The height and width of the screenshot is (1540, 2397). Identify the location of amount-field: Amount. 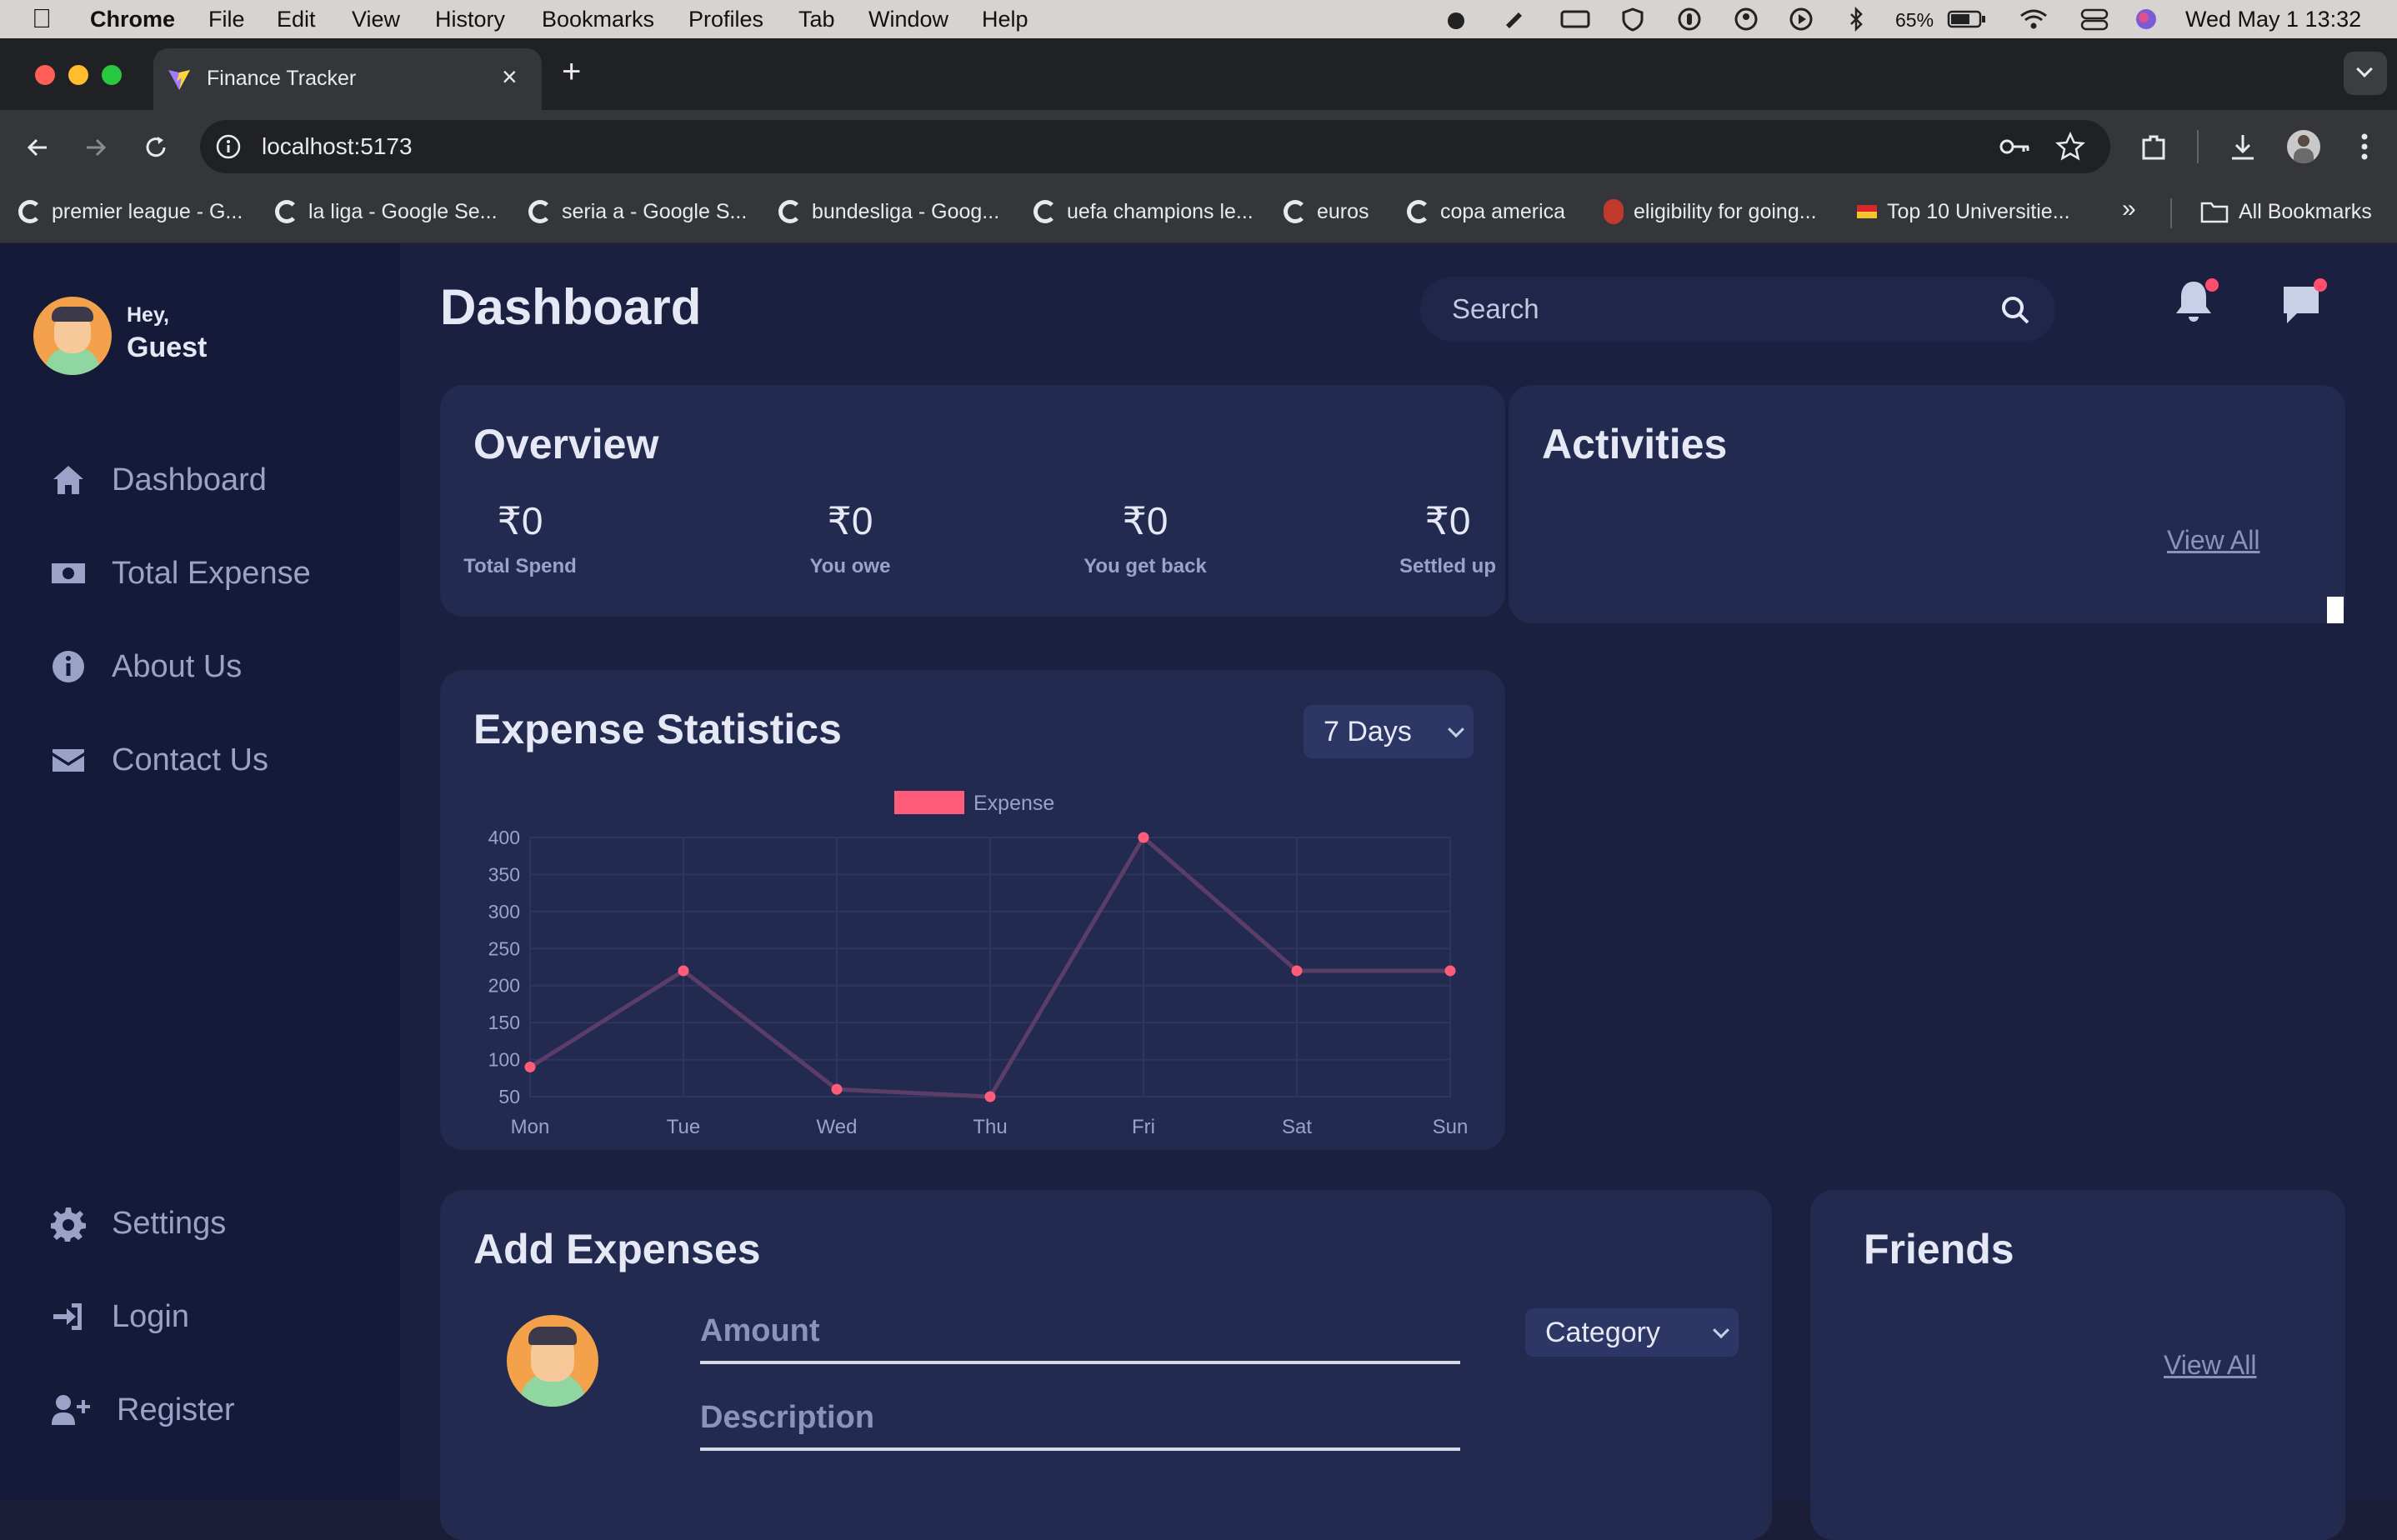
(1080, 1338).